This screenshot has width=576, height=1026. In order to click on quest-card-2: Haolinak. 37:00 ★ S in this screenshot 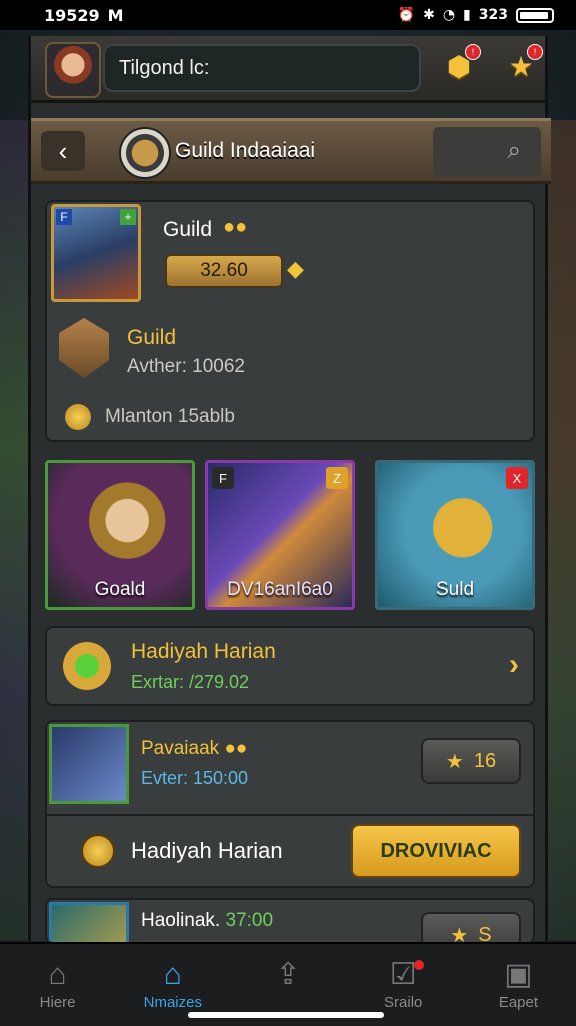, I will do `click(290, 921)`.